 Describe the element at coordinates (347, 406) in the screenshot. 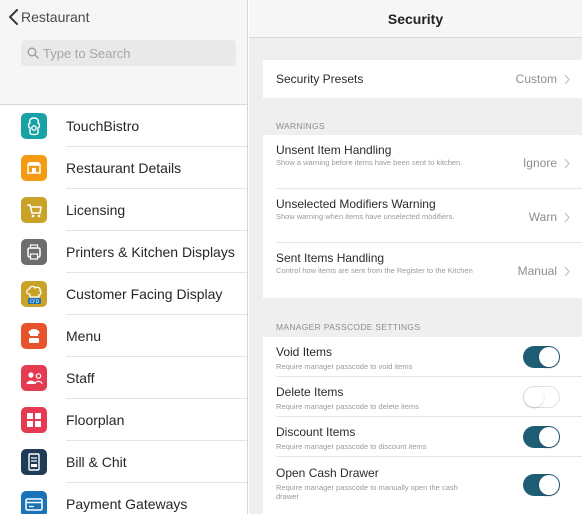

I see `row-description: Require manager passcode to delete items` at that location.